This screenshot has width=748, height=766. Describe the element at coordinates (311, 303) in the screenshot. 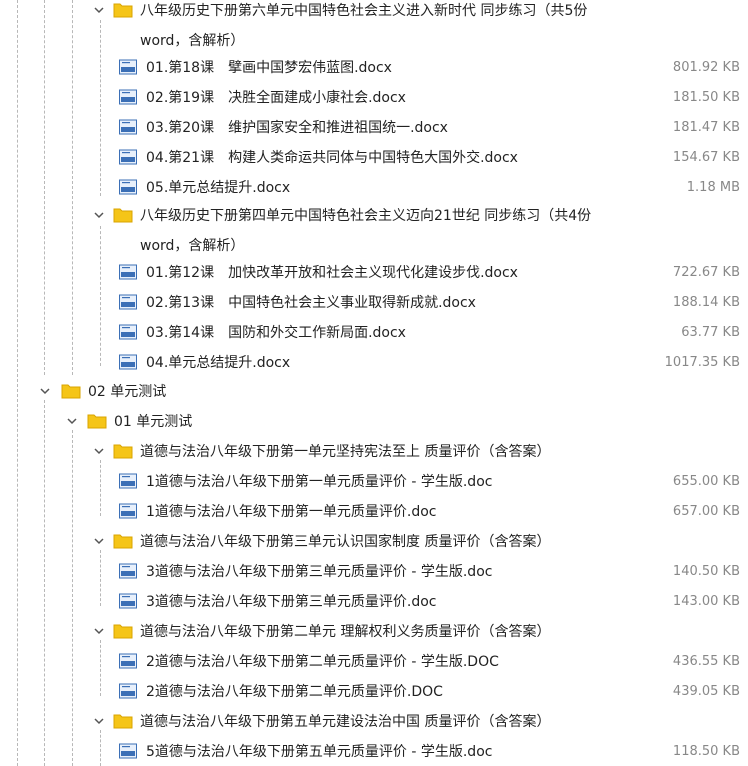

I see `file-name: 02.第13课 中国特色社会主义事业取得新成就.docx` at that location.